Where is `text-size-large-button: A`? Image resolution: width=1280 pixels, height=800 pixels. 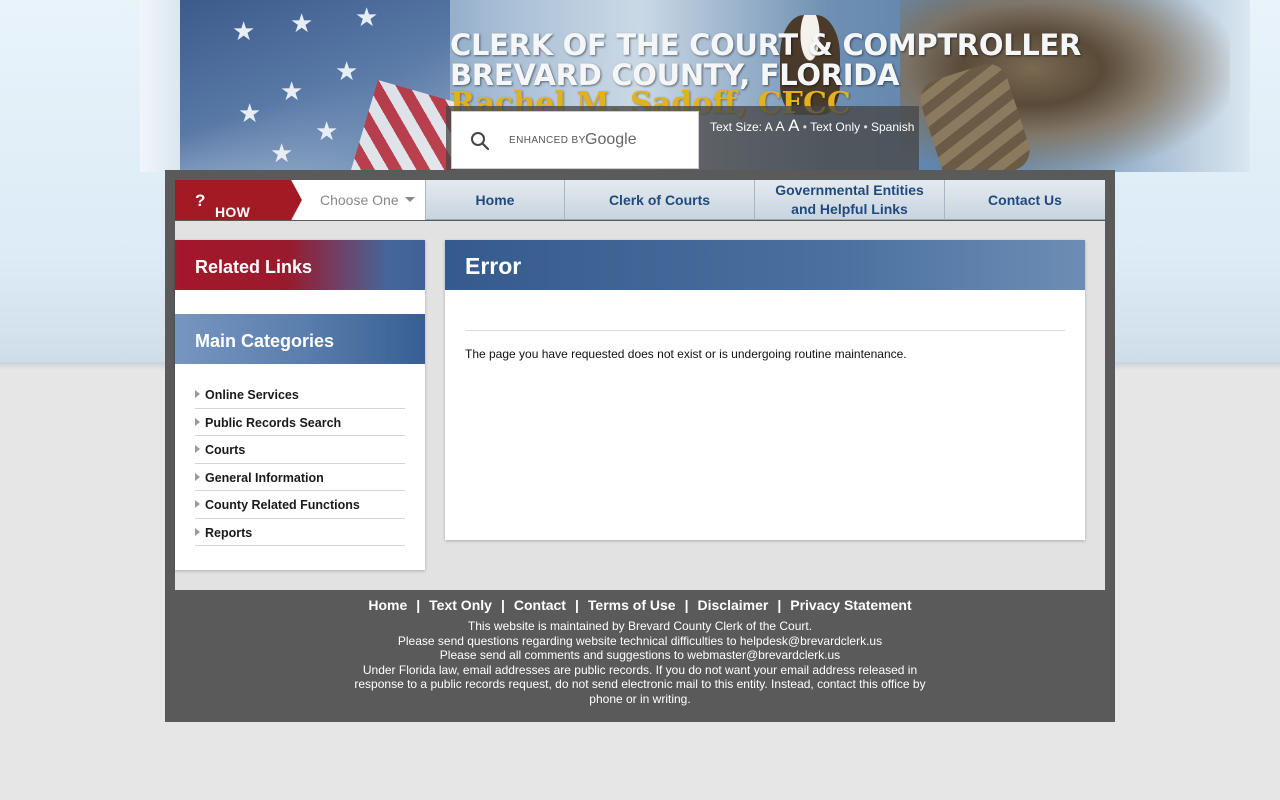 text-size-large-button: A is located at coordinates (793, 125).